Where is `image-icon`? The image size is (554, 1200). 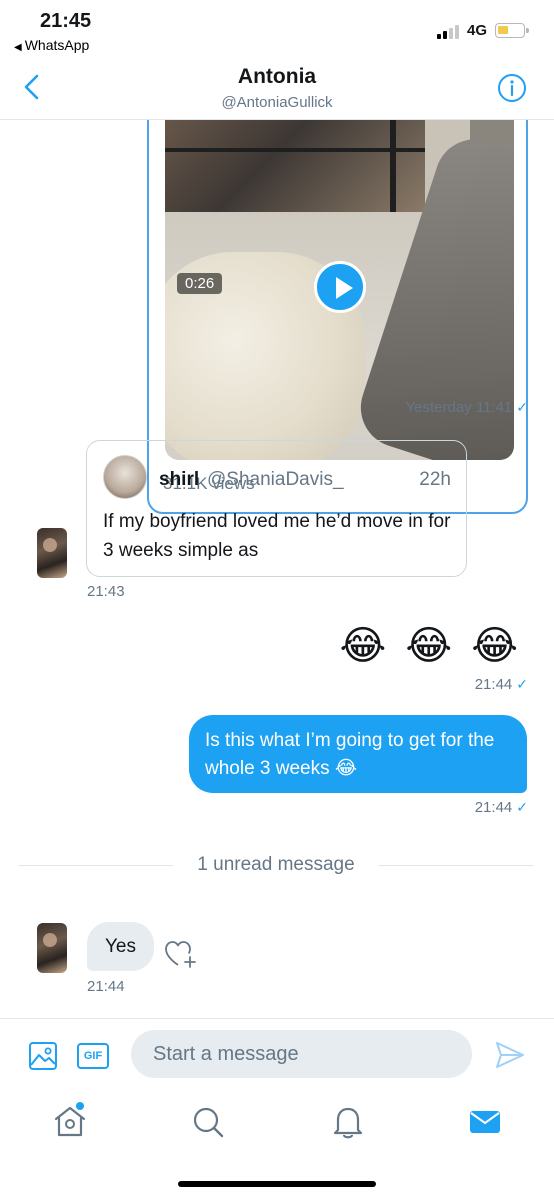
image-icon is located at coordinates (43, 1056).